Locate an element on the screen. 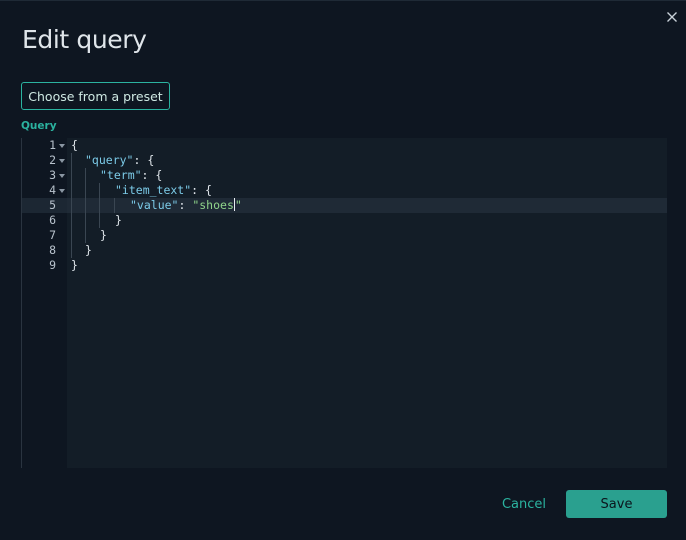  choose-preset-button: Choose from a preset is located at coordinates (95, 96).